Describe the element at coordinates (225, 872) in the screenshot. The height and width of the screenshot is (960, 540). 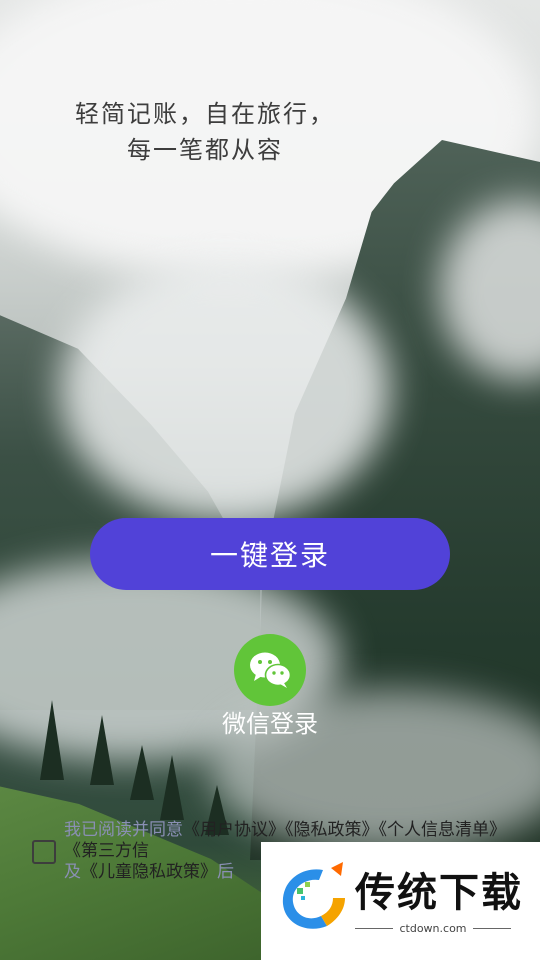
I see `agreement-suffix: 后` at that location.